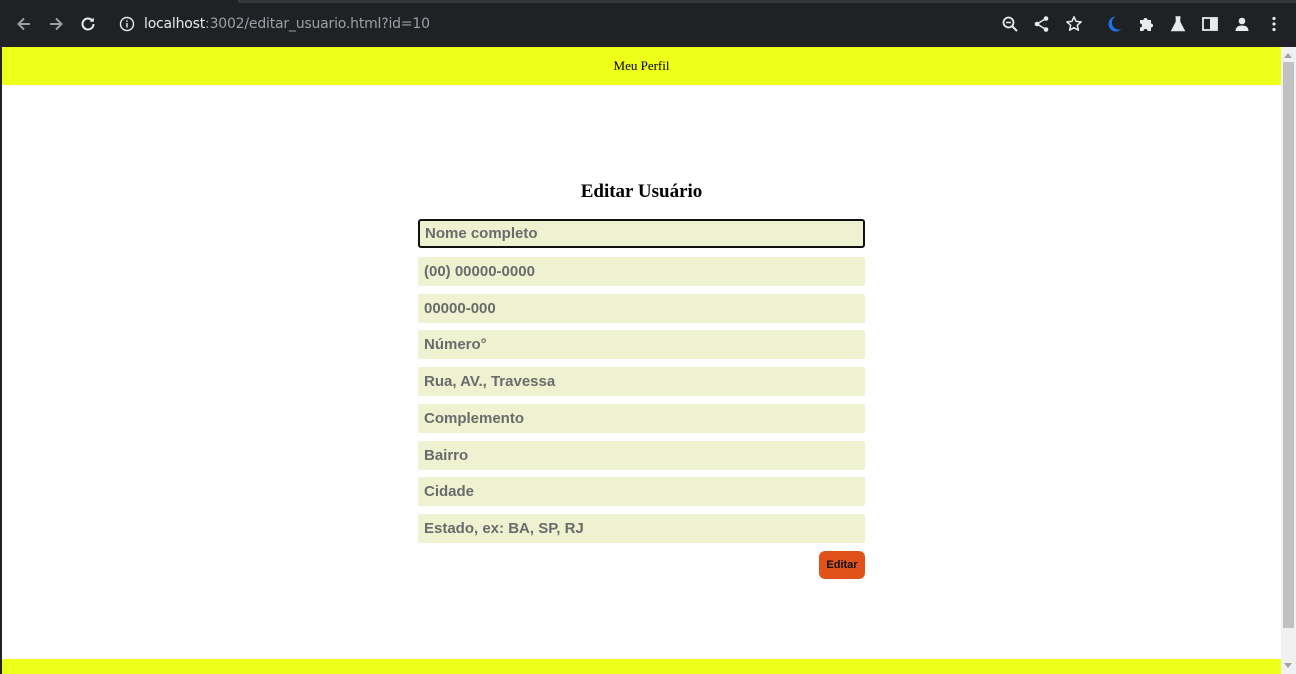 The width and height of the screenshot is (1296, 674). I want to click on info-icon, so click(127, 24).